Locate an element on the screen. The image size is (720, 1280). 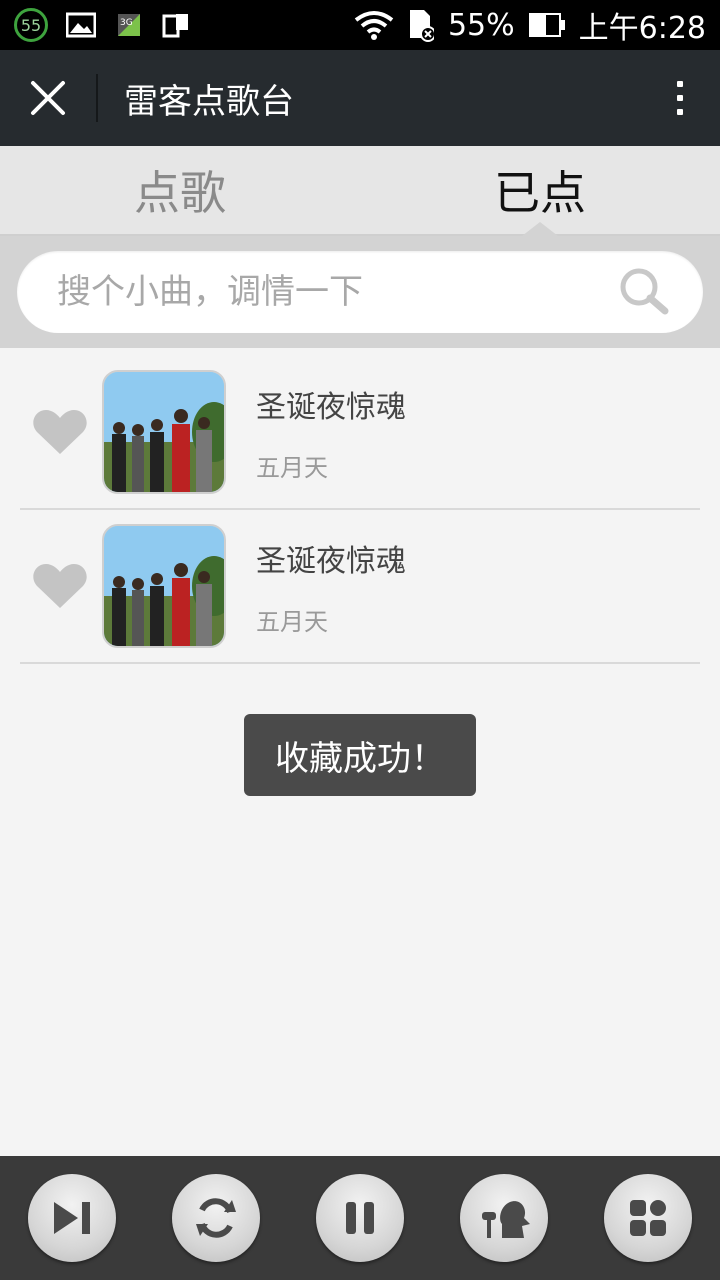
page-title: 雷客点歌台 is located at coordinates (209, 101).